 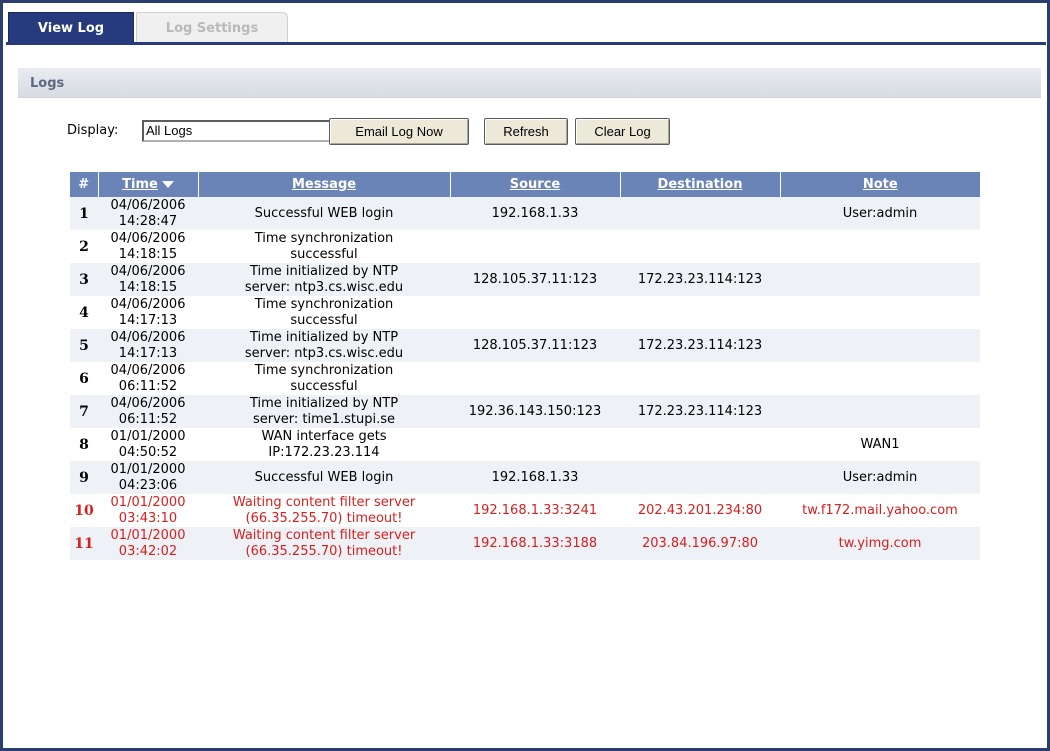 I want to click on column-header-number: #, so click(x=84, y=184).